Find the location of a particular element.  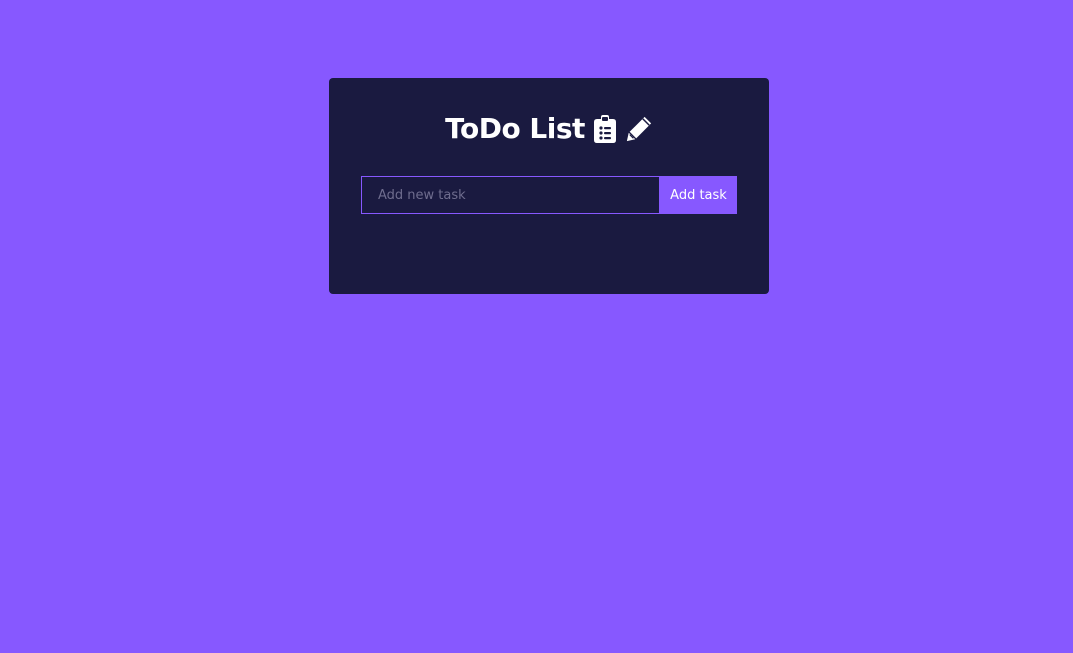

add-task-button: Add task is located at coordinates (698, 195).